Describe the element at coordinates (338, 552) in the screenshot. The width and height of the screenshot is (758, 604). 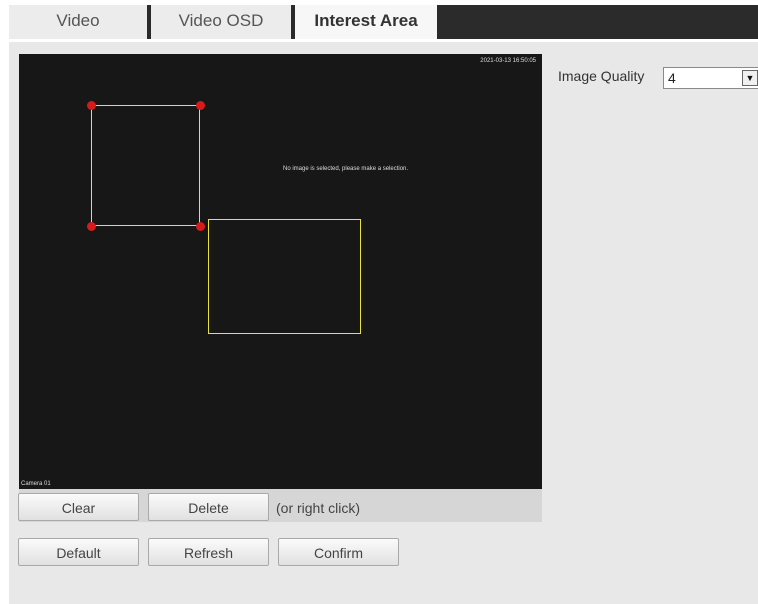
I see `confirm-button: Confirm` at that location.